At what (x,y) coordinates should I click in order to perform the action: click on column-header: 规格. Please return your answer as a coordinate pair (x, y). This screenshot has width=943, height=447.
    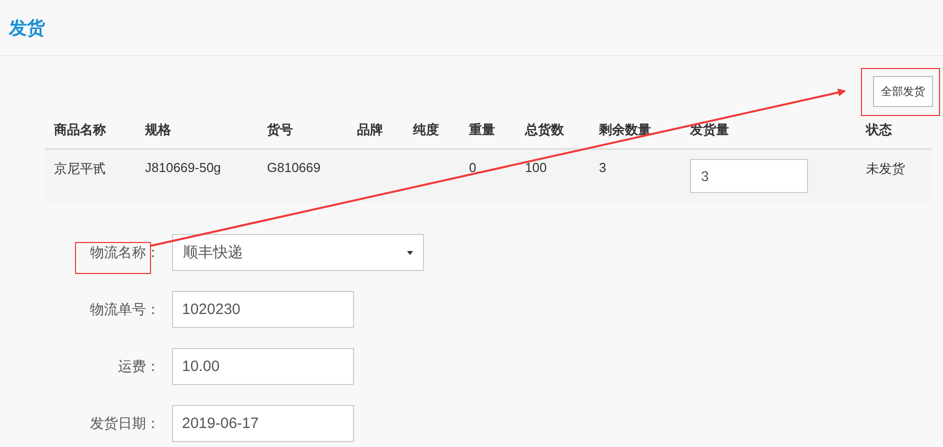
    Looking at the image, I should click on (158, 129).